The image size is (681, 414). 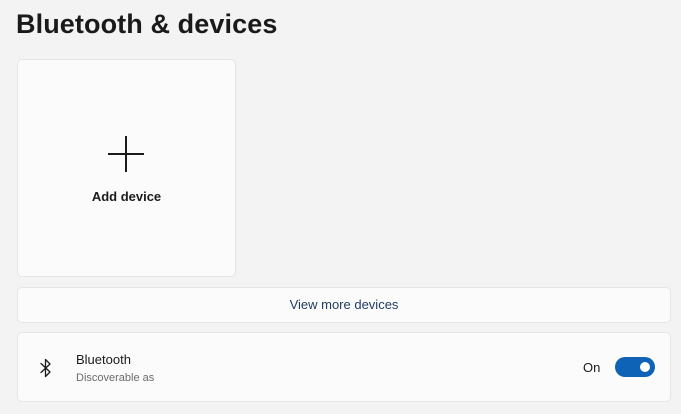 What do you see at coordinates (126, 196) in the screenshot?
I see `add-device-label: Add device` at bounding box center [126, 196].